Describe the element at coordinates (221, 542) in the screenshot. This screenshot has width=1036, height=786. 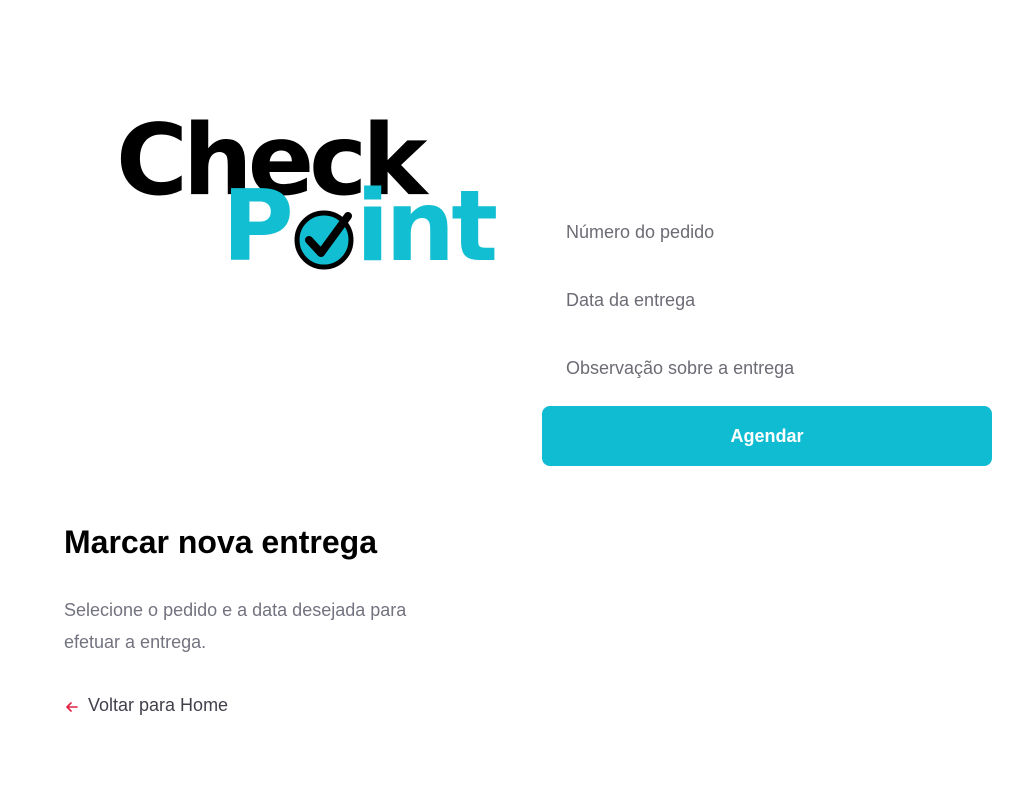
I see `page-title: Marcar nova entrega` at that location.